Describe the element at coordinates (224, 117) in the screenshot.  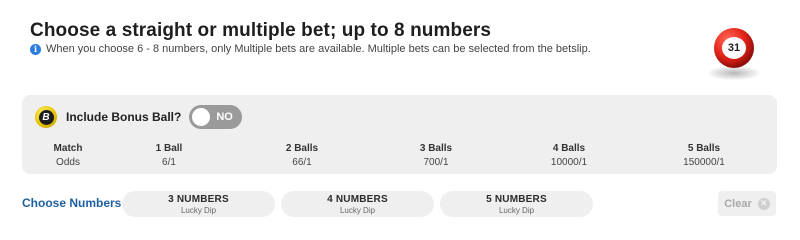
I see `toggle-state-text: NO` at that location.